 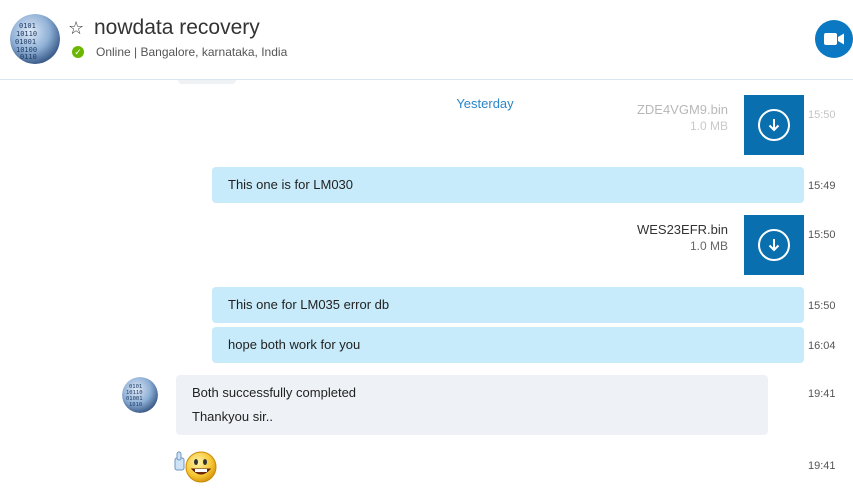 I want to click on svg-text: 0110, so click(x=28, y=57).